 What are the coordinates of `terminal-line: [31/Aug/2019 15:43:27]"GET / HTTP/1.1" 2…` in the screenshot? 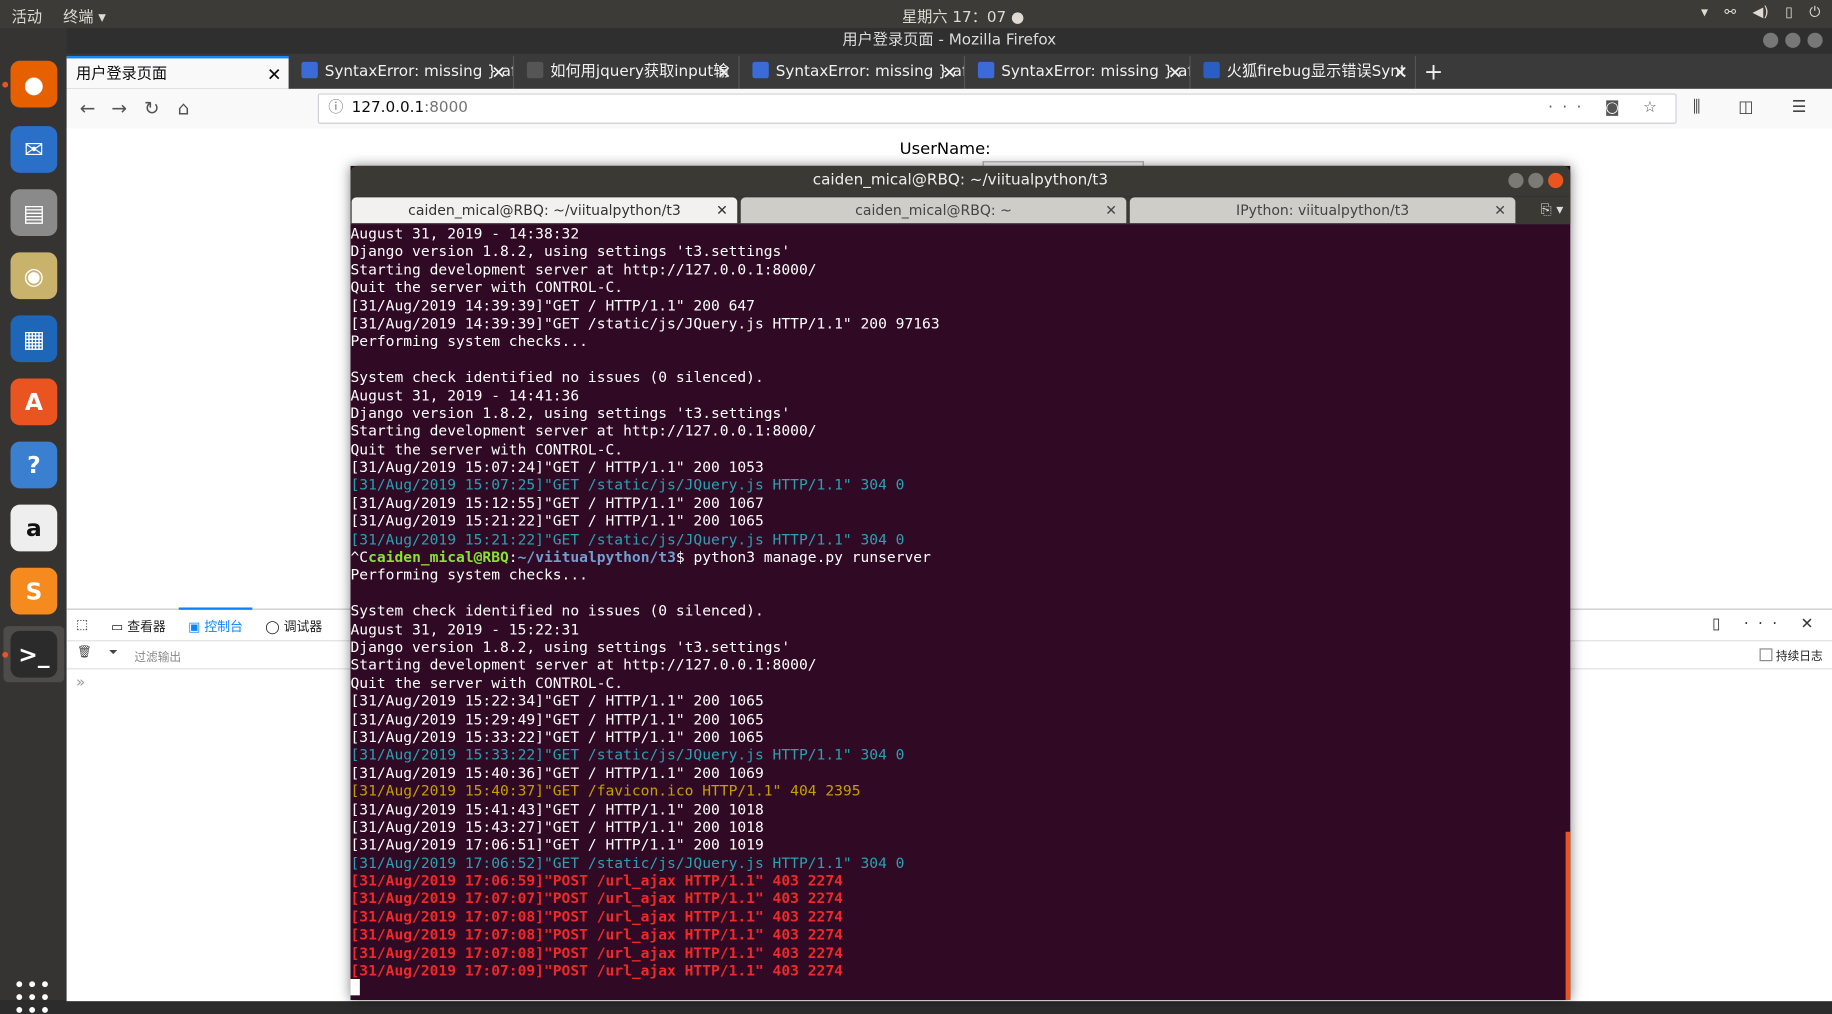 It's located at (557, 826).